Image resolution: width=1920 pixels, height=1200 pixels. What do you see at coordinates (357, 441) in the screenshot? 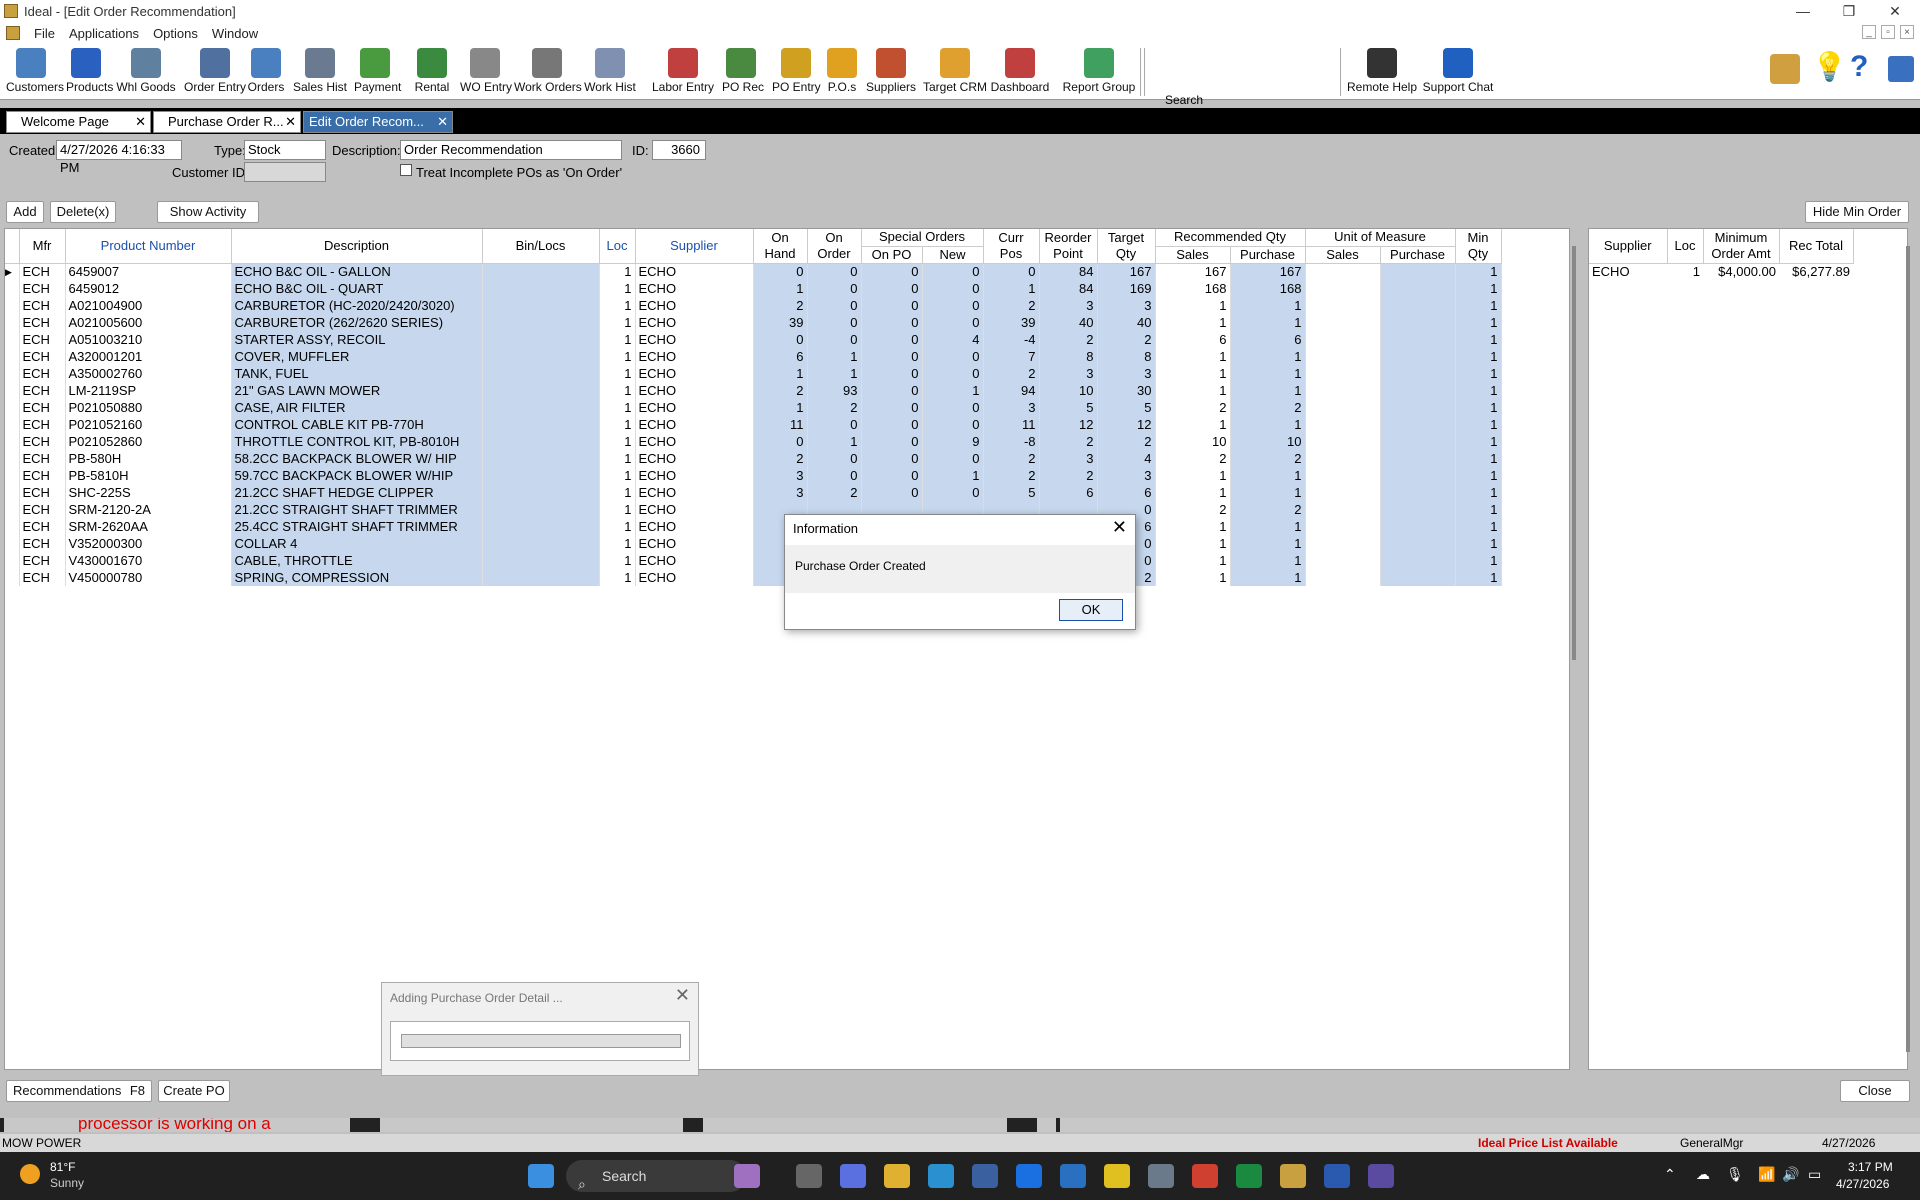
I see `grid-cell: THROTTLE CONTROL KIT, PB-8010H` at bounding box center [357, 441].